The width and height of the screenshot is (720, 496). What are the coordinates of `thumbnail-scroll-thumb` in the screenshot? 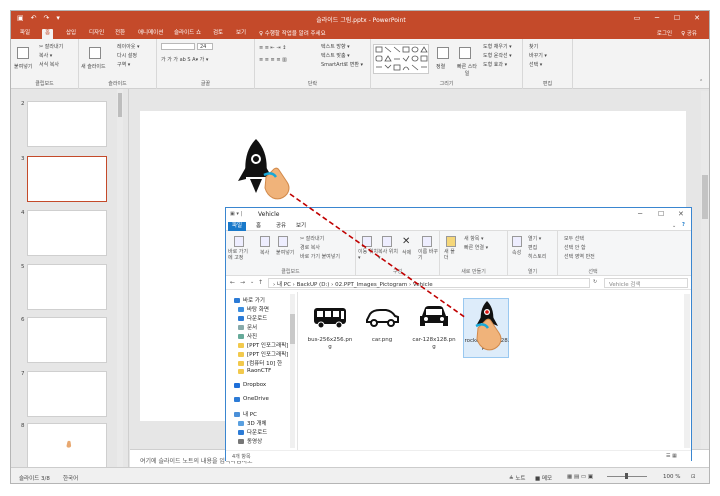 It's located at (120, 105).